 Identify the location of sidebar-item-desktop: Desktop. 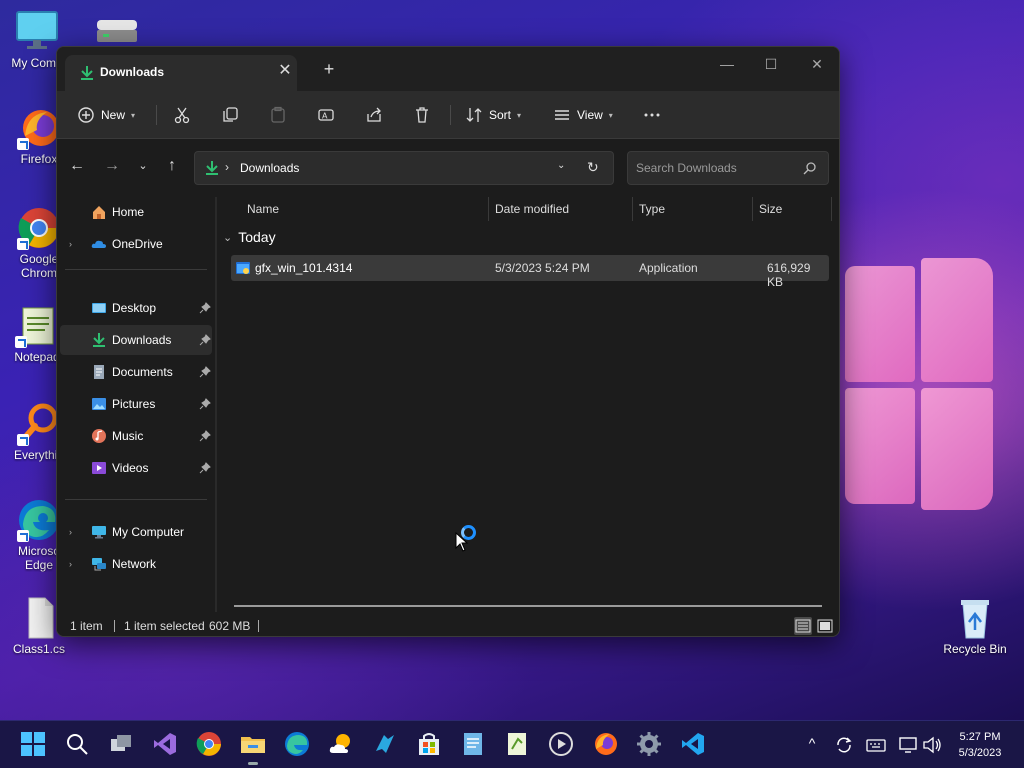
(136, 308).